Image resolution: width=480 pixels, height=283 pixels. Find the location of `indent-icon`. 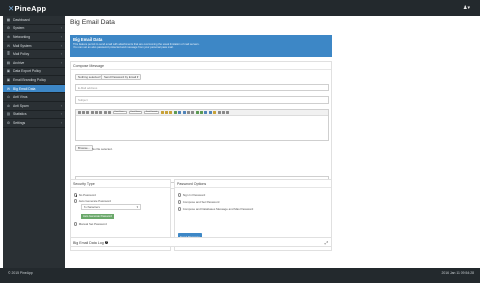

indent-icon is located at coordinates (193, 112).